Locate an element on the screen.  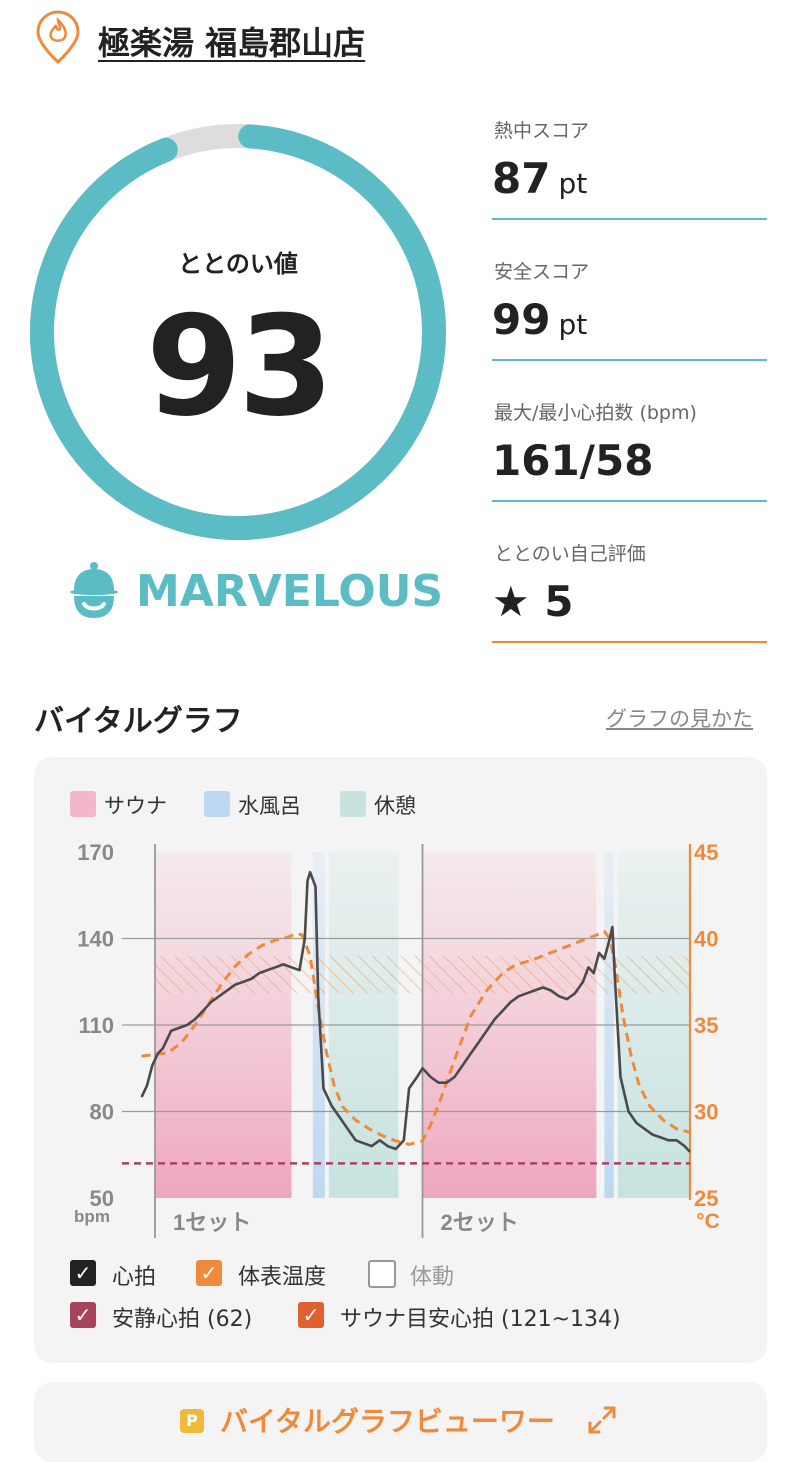
self-rating: ととのい自己評価 ★ 5 is located at coordinates (629, 599).